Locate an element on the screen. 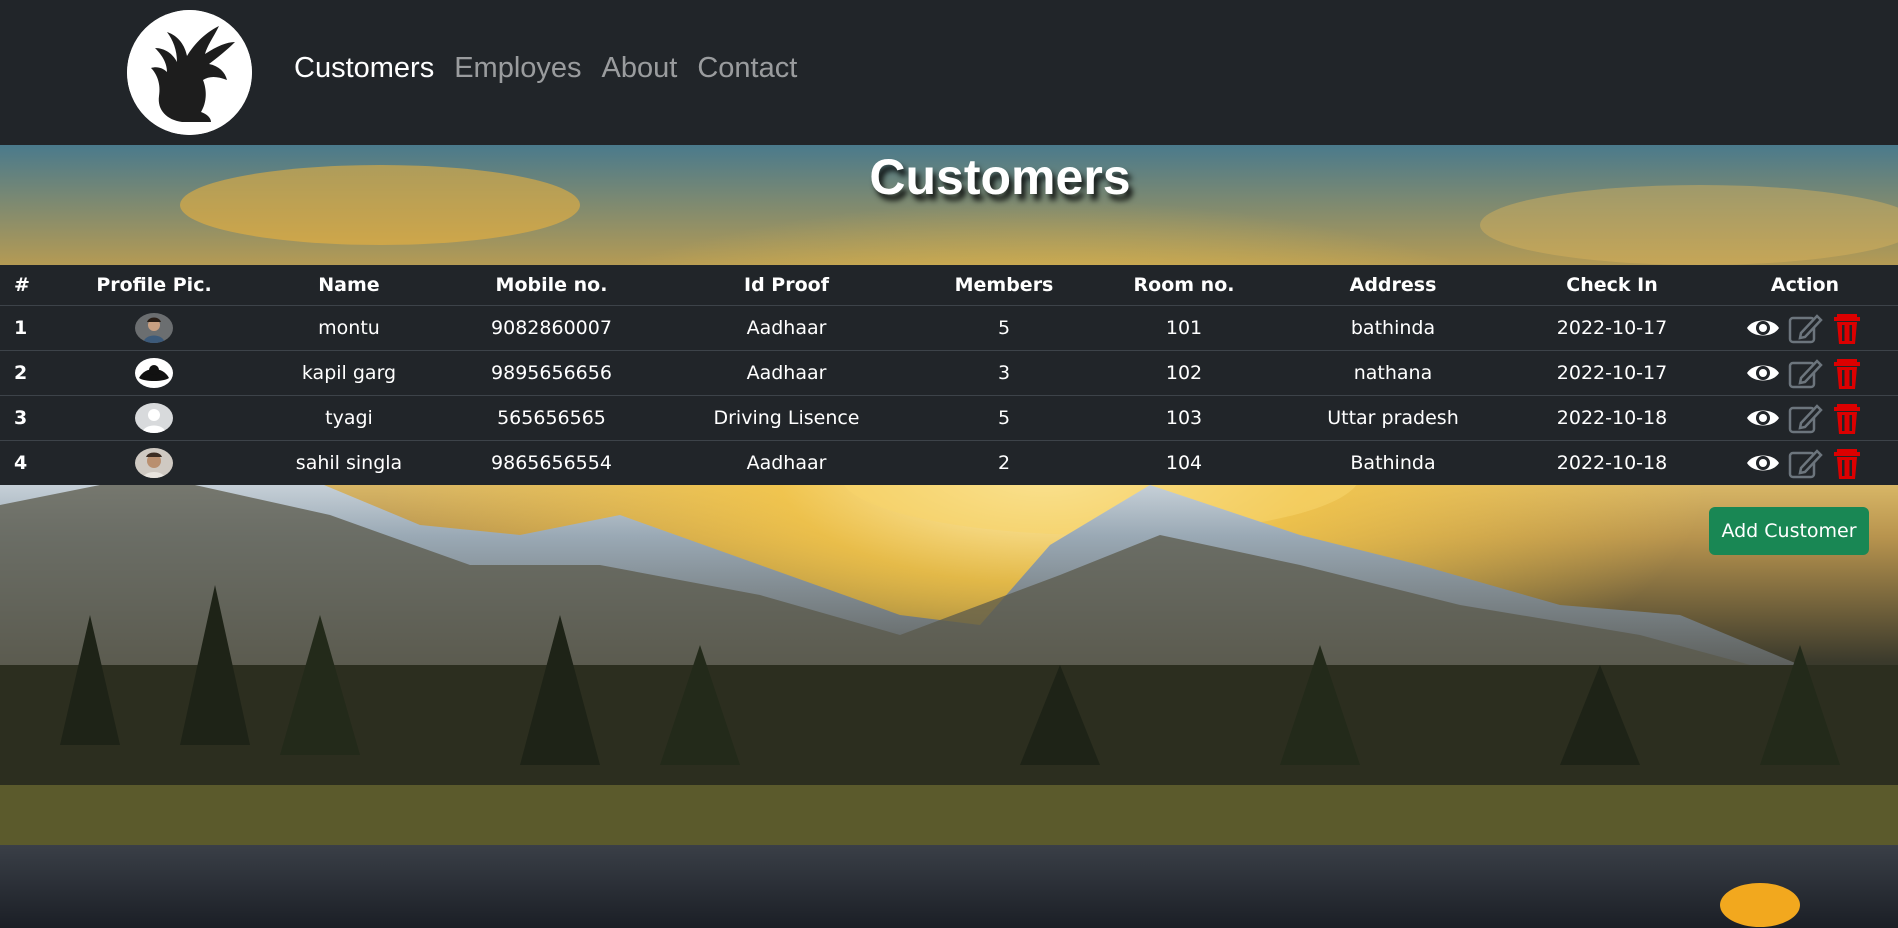  customer-mobile: 9865656554 is located at coordinates (551, 462).